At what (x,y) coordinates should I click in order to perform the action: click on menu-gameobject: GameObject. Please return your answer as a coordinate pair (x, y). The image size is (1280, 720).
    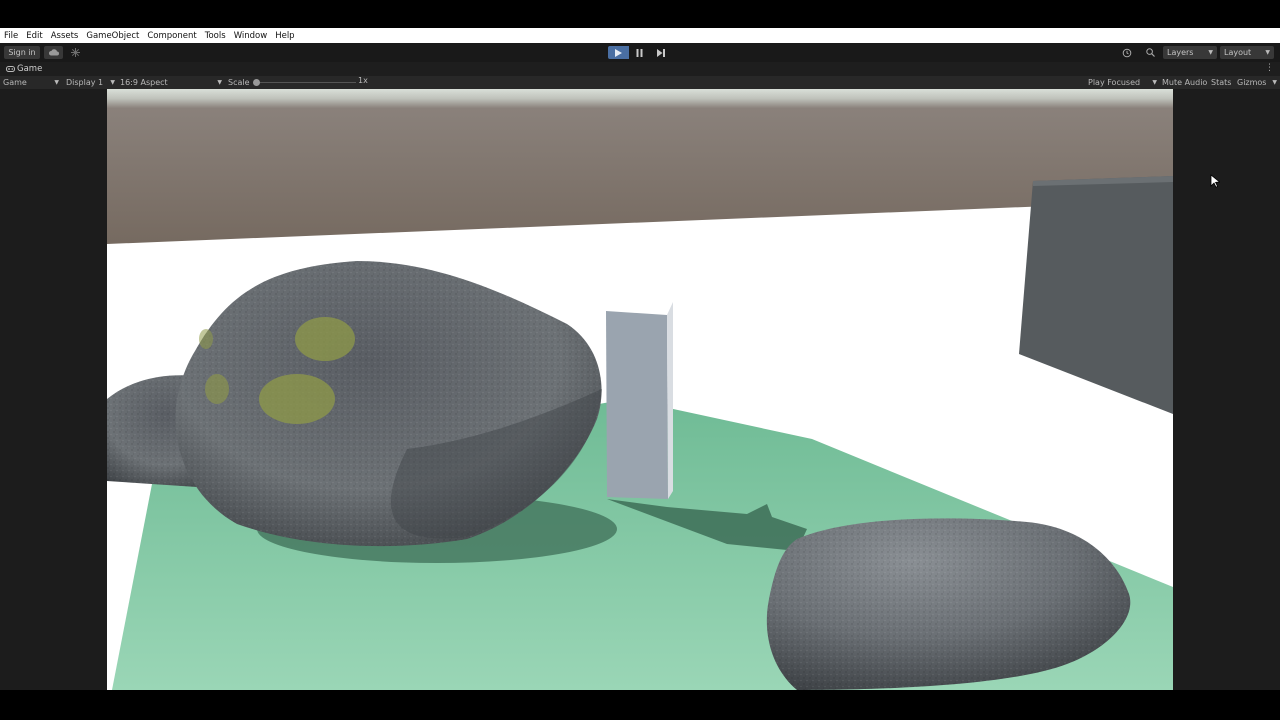
    Looking at the image, I should click on (112, 36).